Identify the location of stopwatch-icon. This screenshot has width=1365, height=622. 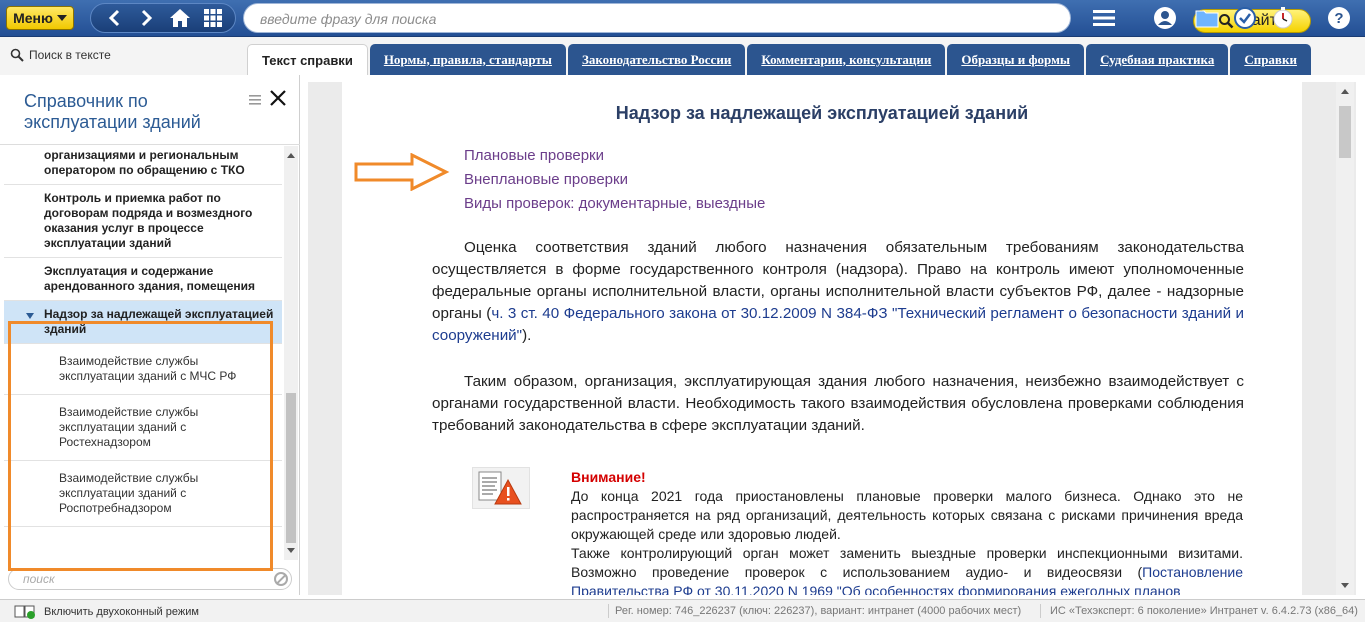
(1283, 18).